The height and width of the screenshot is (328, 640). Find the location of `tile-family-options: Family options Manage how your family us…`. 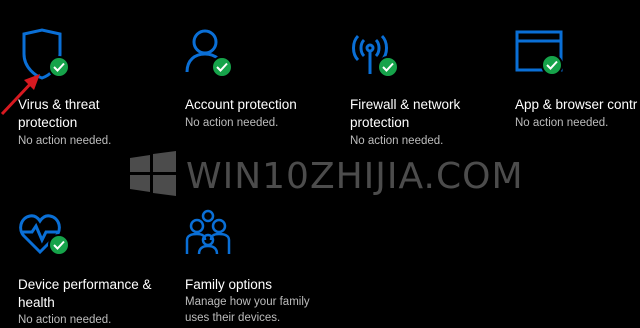

tile-family-options: Family options Manage how your family us… is located at coordinates (270, 266).